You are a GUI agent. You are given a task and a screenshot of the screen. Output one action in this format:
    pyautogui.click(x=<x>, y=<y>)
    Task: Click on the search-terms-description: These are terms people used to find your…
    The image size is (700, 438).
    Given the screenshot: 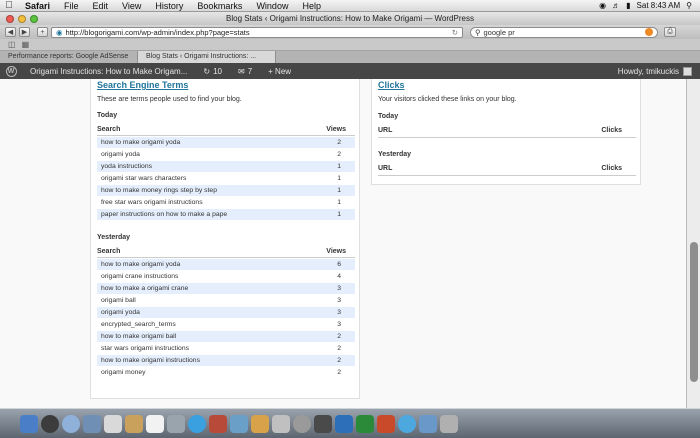 What is the action you would take?
    pyautogui.click(x=169, y=99)
    